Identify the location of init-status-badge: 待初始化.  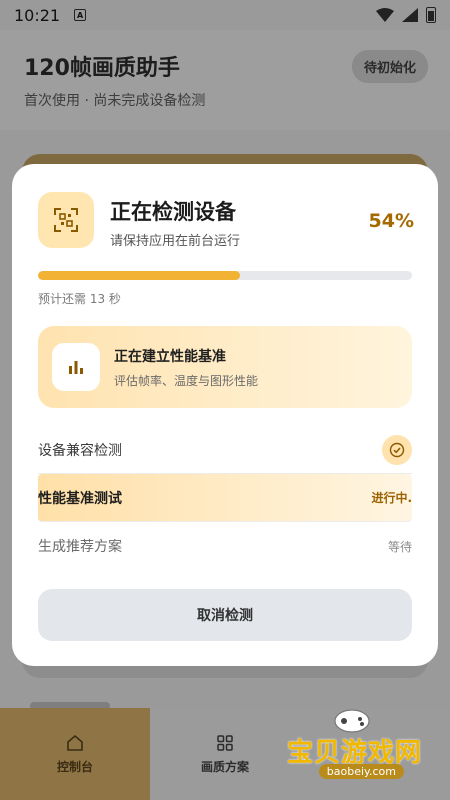
(389, 66).